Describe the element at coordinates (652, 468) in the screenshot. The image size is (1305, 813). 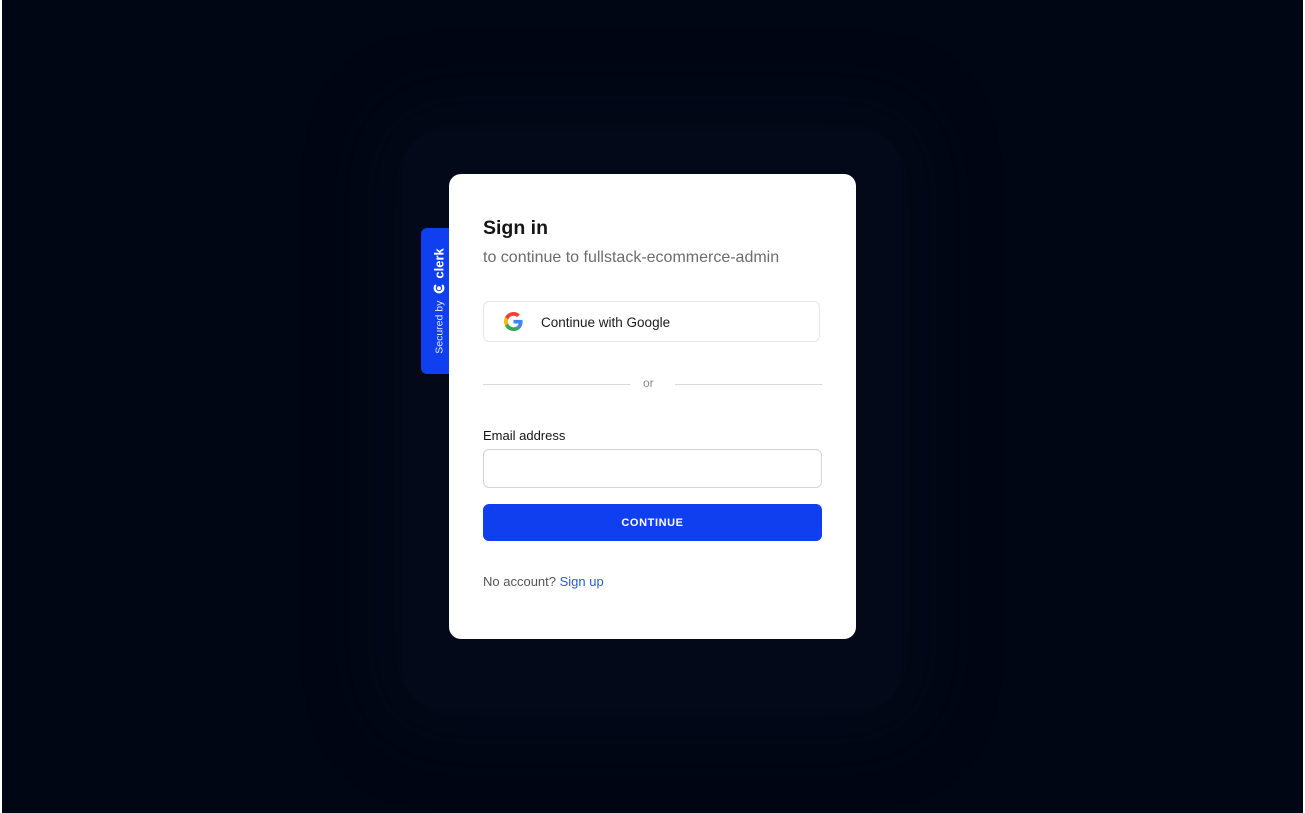
I see `email-field` at that location.